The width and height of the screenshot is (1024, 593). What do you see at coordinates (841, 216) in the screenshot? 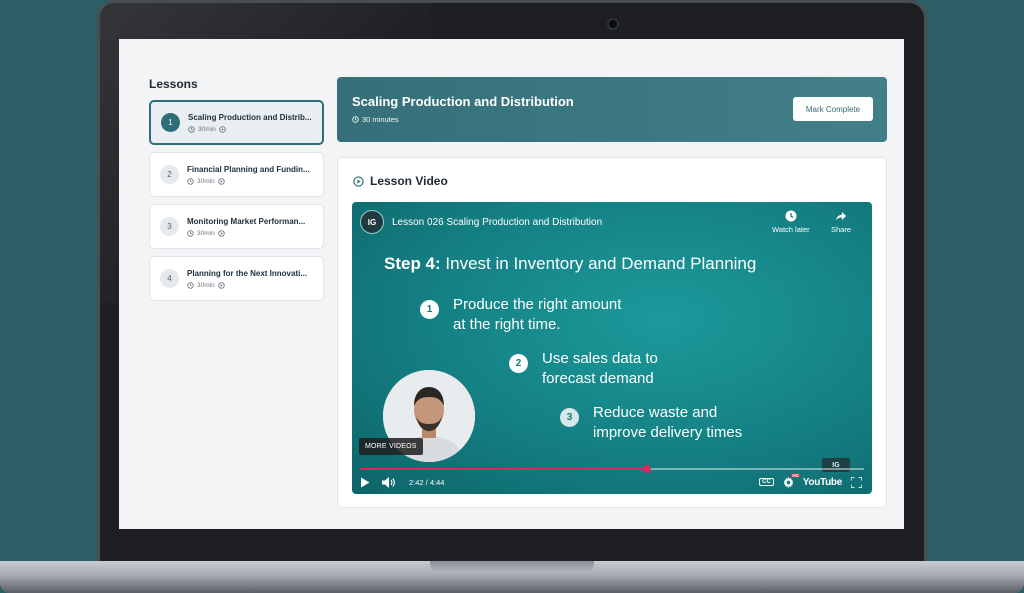
I see `share-icon` at bounding box center [841, 216].